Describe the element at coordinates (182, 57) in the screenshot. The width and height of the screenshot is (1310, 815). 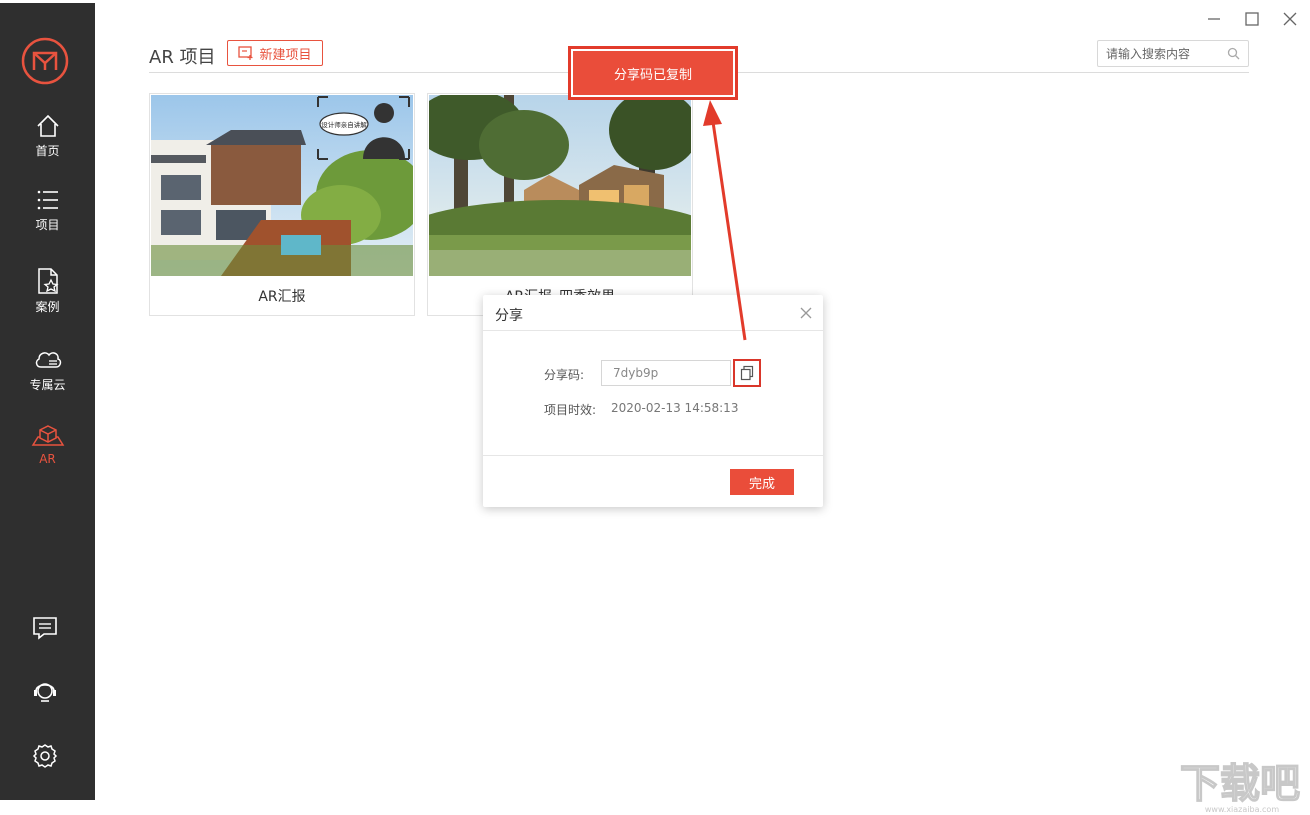
I see `page-title: AR 项目` at that location.